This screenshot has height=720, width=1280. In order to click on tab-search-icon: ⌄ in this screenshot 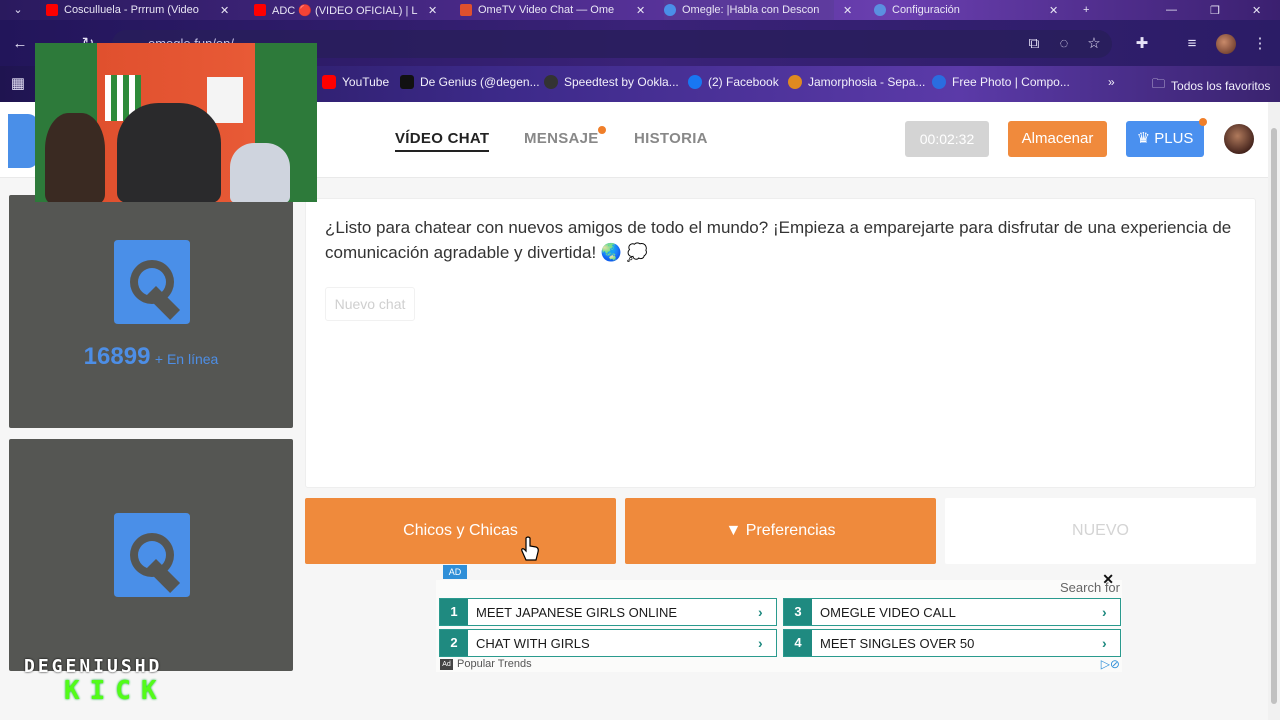, I will do `click(18, 10)`.